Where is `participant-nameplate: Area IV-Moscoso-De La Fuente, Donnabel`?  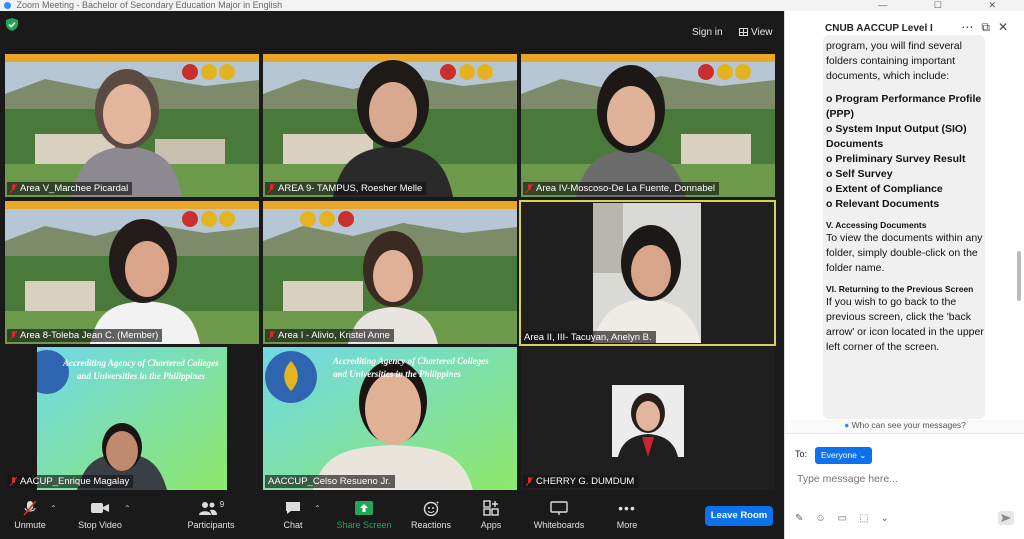
participant-nameplate: Area IV-Moscoso-De La Fuente, Donnabel is located at coordinates (621, 188).